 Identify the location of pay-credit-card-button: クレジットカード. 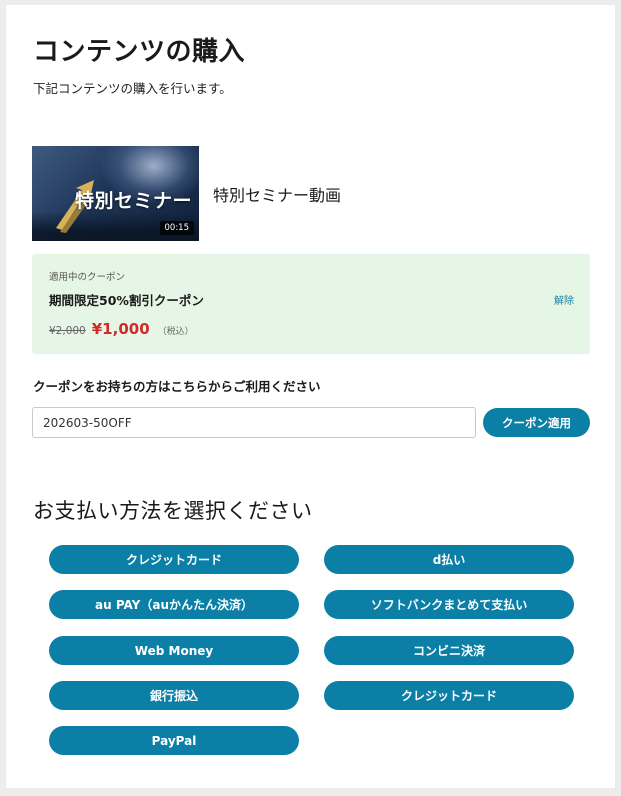
(174, 559).